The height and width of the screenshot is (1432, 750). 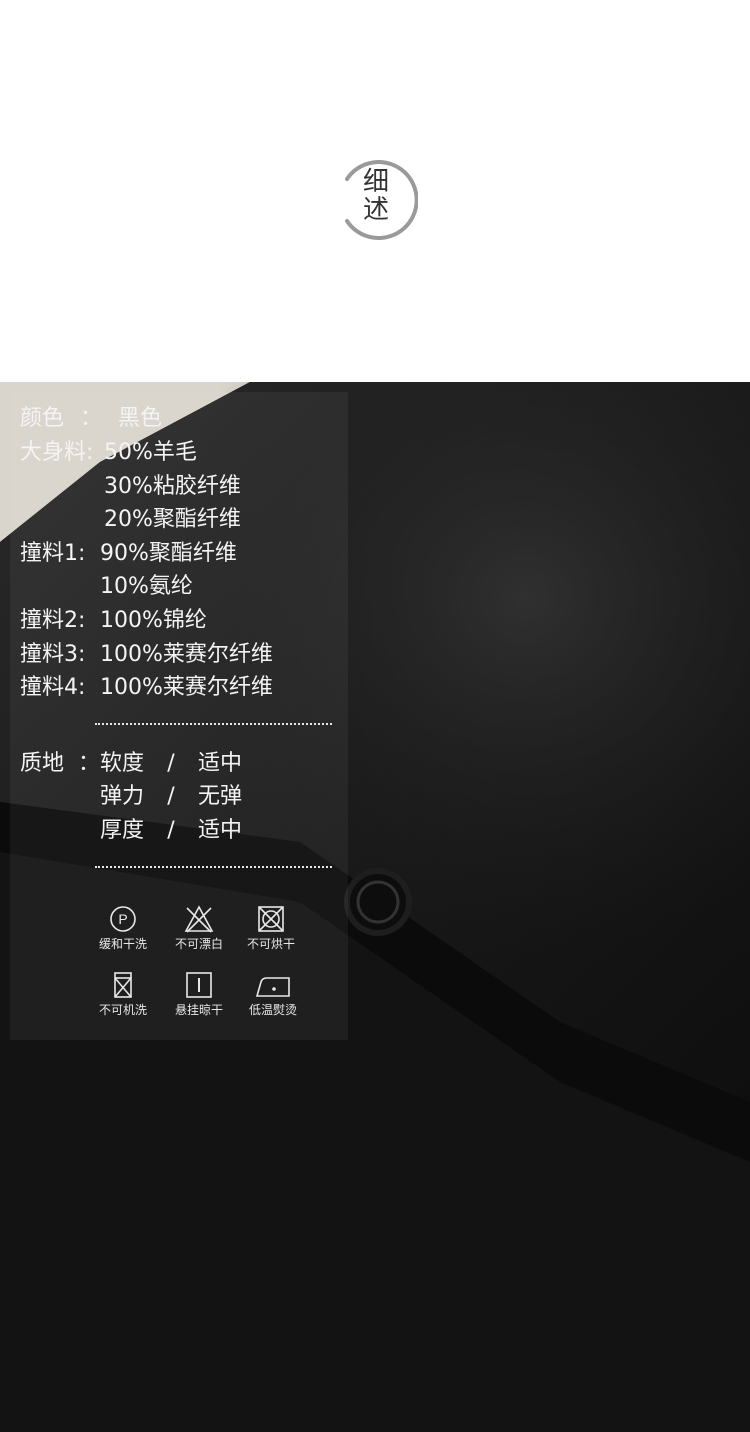 I want to click on texture-value-1: 适中, so click(x=220, y=763).